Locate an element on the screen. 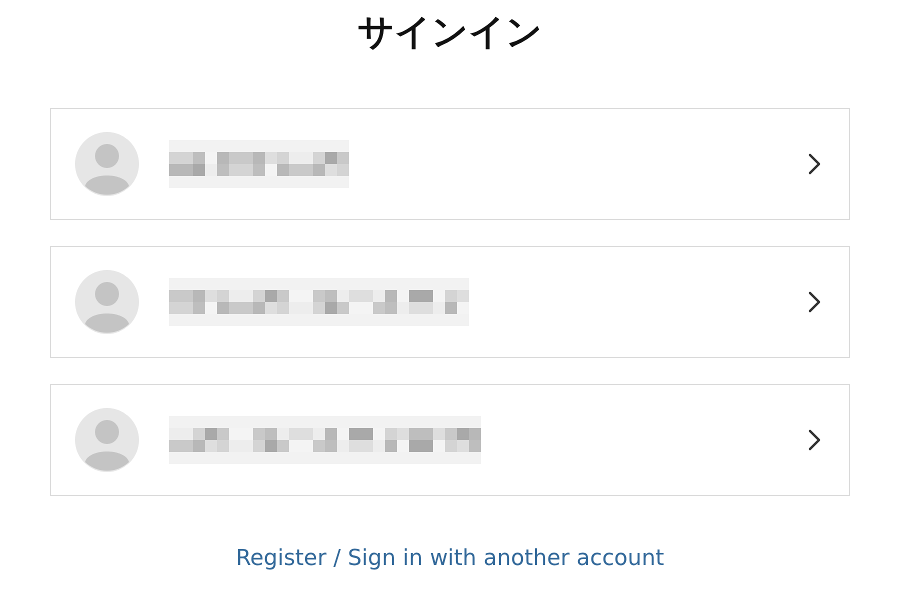 Image resolution: width=900 pixels, height=593 pixels. register-link: Register / Sign in with another account is located at coordinates (450, 558).